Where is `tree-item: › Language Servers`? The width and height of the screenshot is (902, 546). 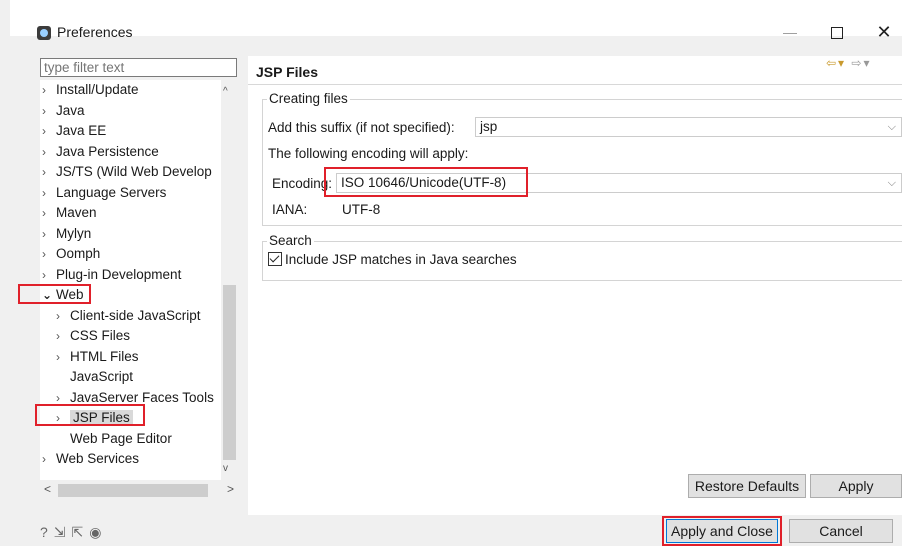 tree-item: › Language Servers is located at coordinates (104, 193).